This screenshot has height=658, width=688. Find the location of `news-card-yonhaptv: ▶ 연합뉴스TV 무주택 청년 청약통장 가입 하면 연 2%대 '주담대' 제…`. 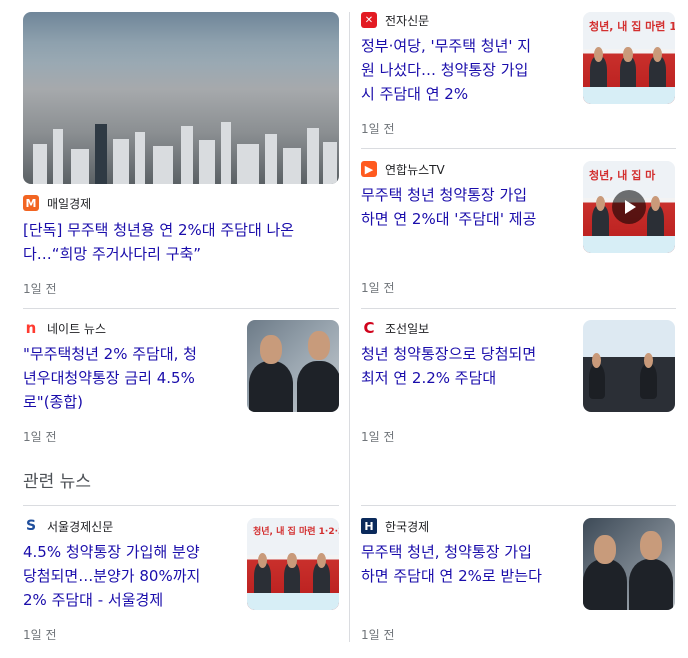

news-card-yonhaptv: ▶ 연합뉴스TV 무주택 청년 청약통장 가입 하면 연 2%대 '주담대' 제… is located at coordinates (518, 231).